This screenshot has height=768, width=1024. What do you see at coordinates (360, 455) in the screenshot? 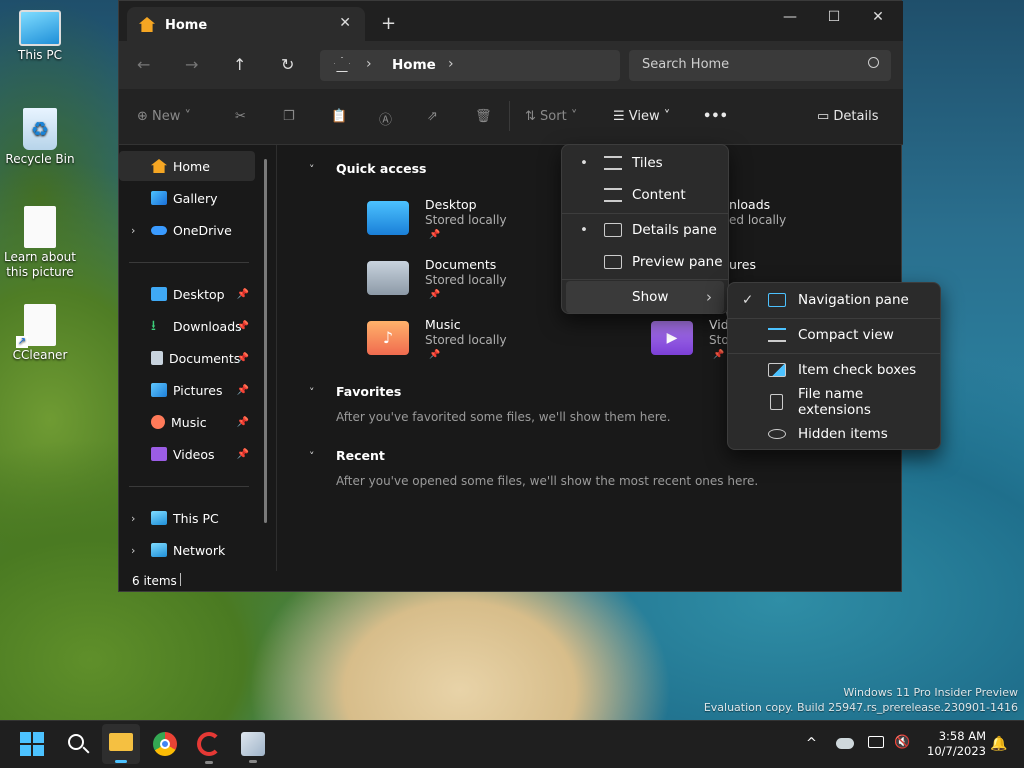
I see `recent-heading: Recent` at bounding box center [360, 455].